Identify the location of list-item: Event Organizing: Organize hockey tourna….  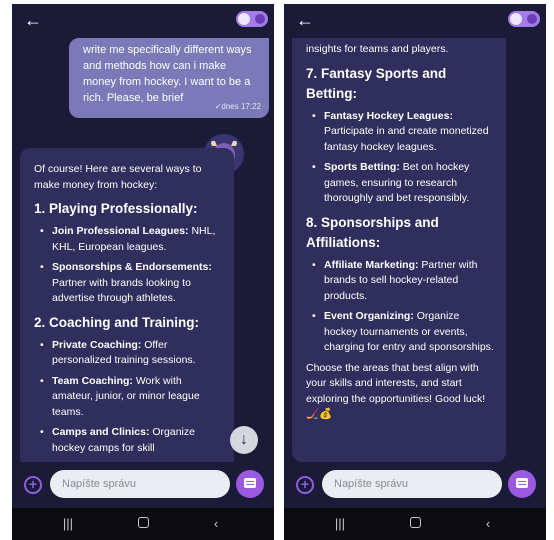
(400, 332).